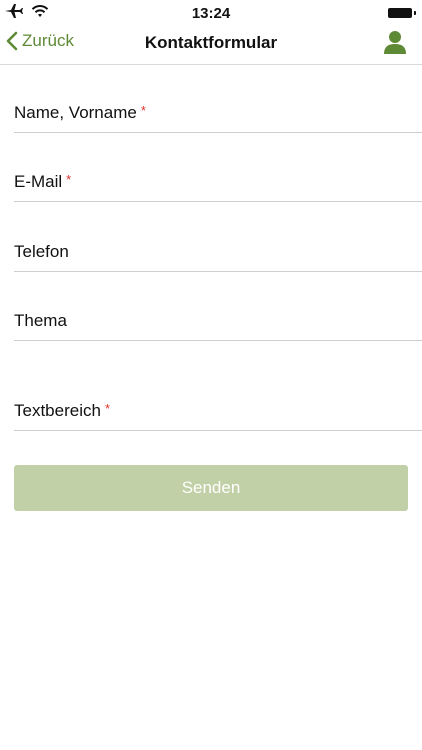 The height and width of the screenshot is (750, 422). What do you see at coordinates (218, 415) in the screenshot?
I see `textarea-field: Textbereich *` at bounding box center [218, 415].